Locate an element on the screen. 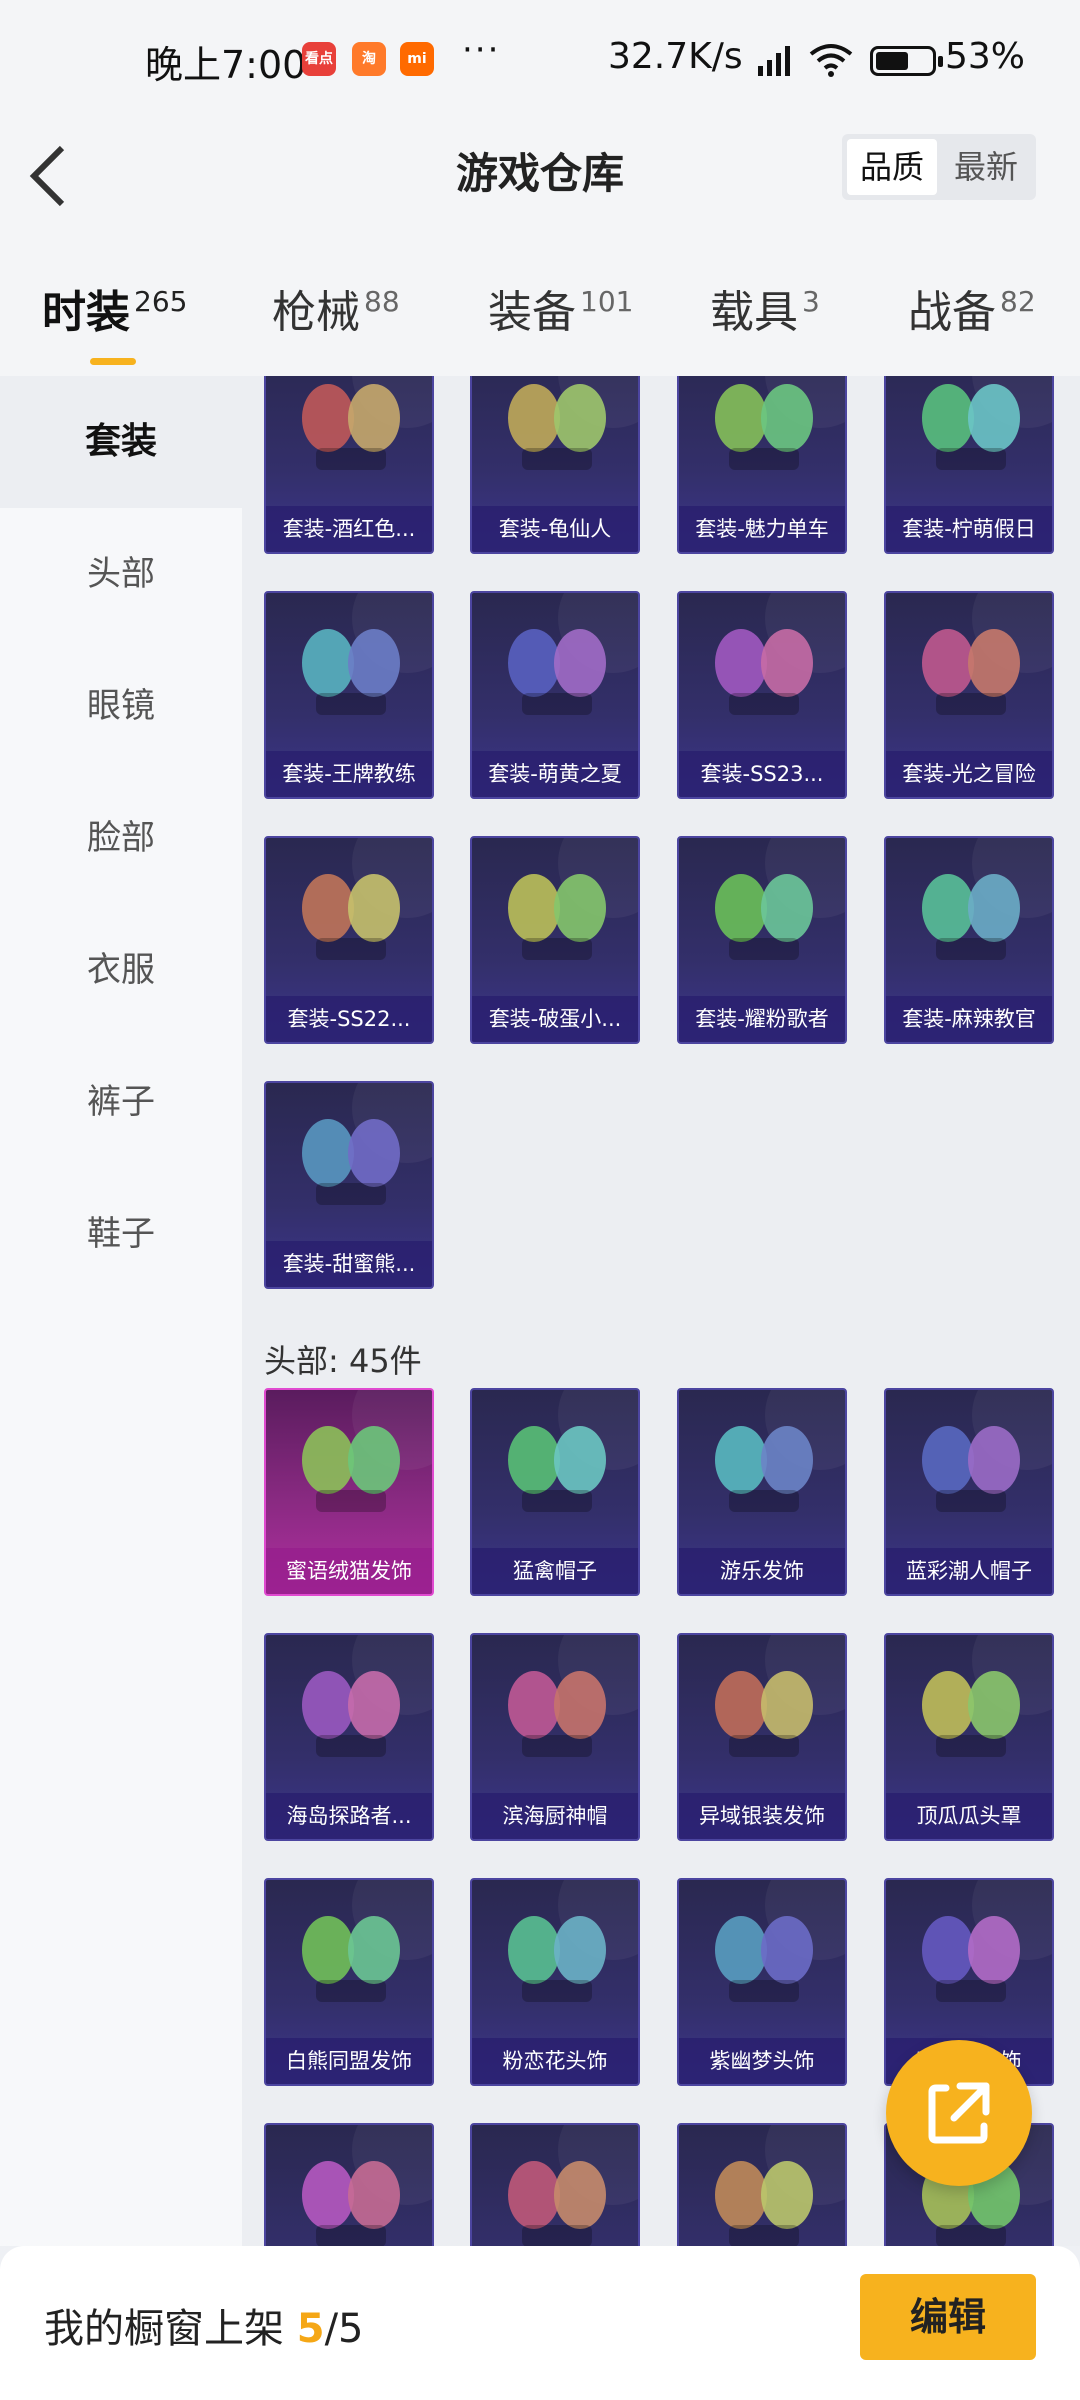  item-card: 粉恋花头饰 is located at coordinates (555, 1982).